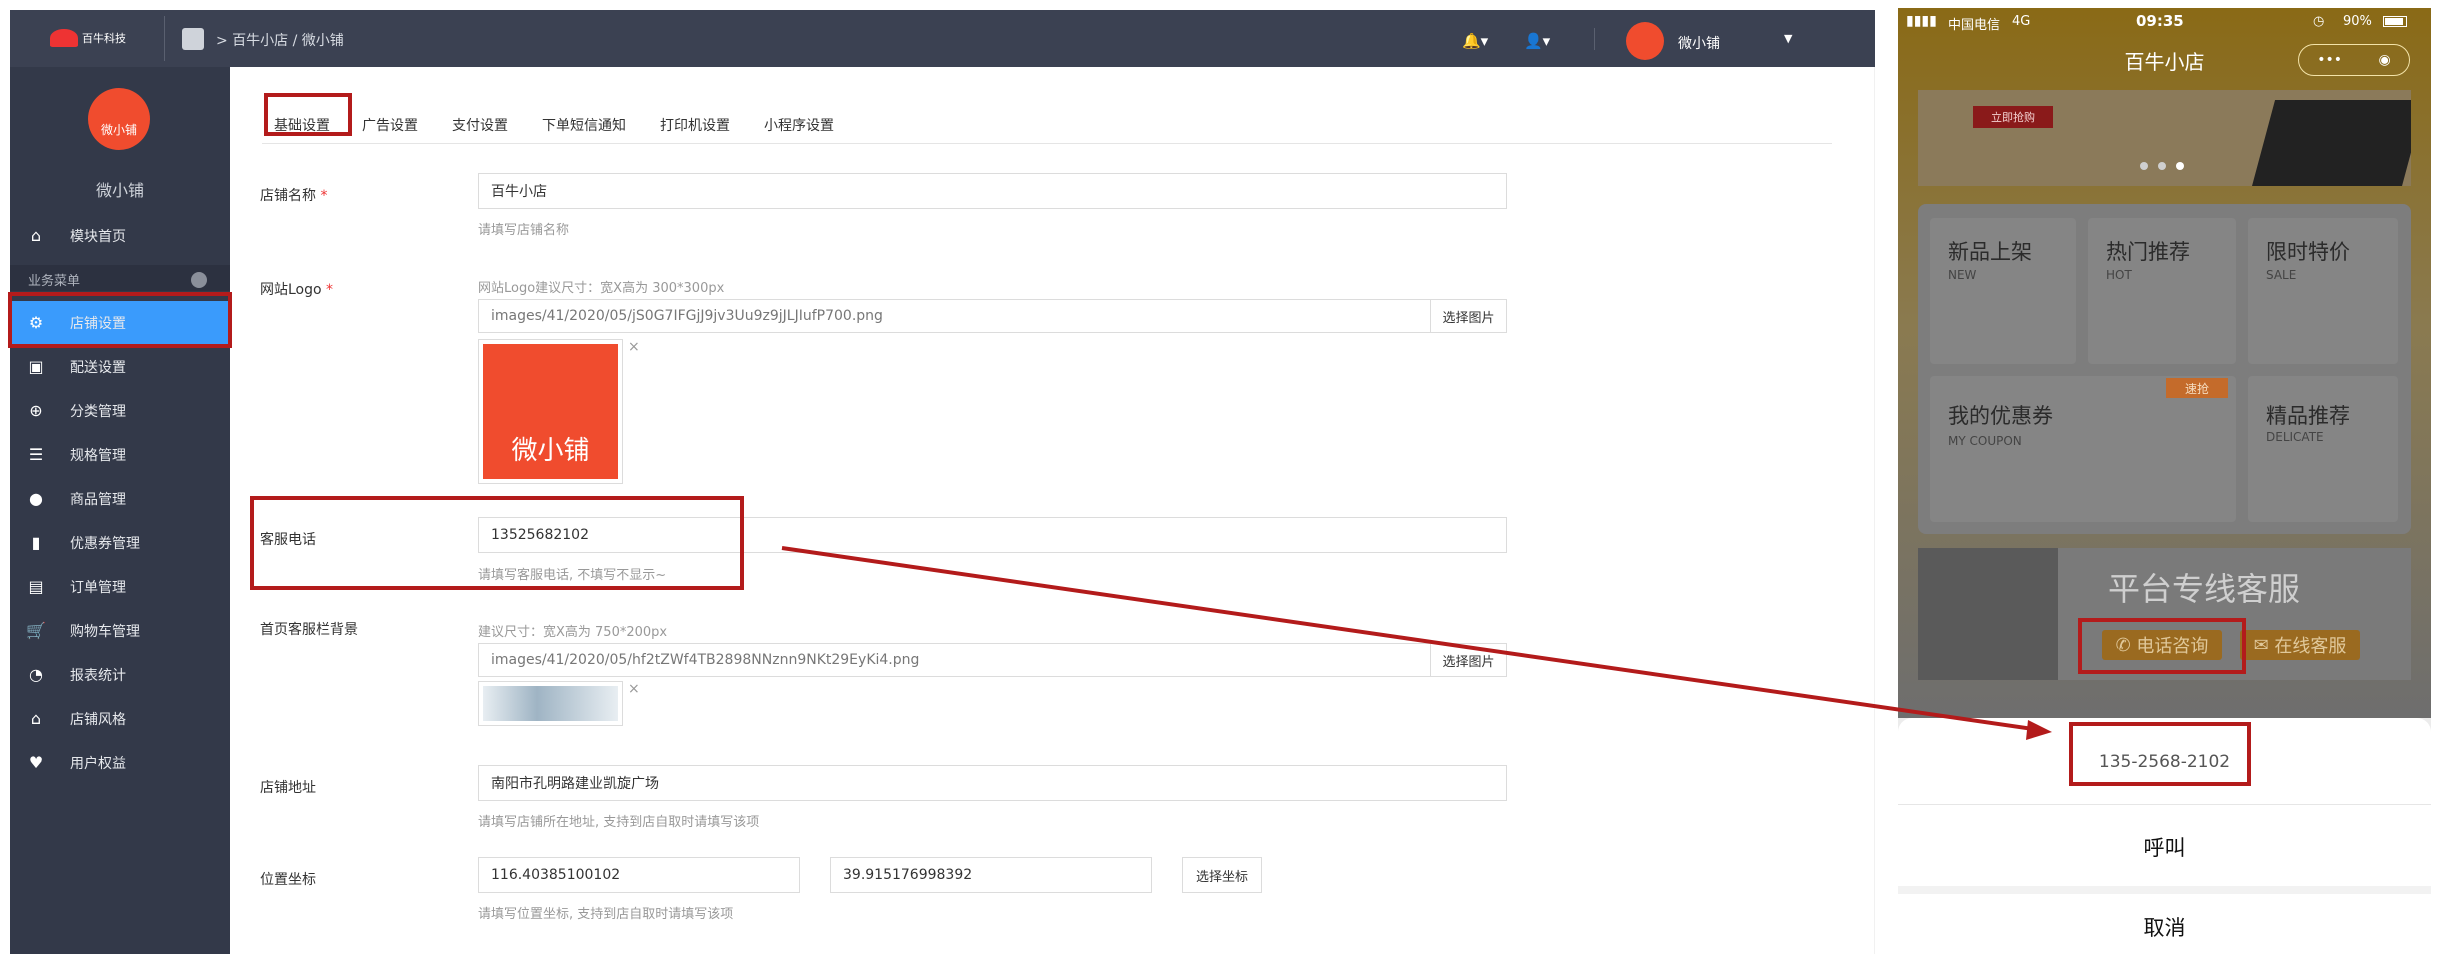  Describe the element at coordinates (288, 540) in the screenshot. I see `phone-label: 客服电话` at that location.